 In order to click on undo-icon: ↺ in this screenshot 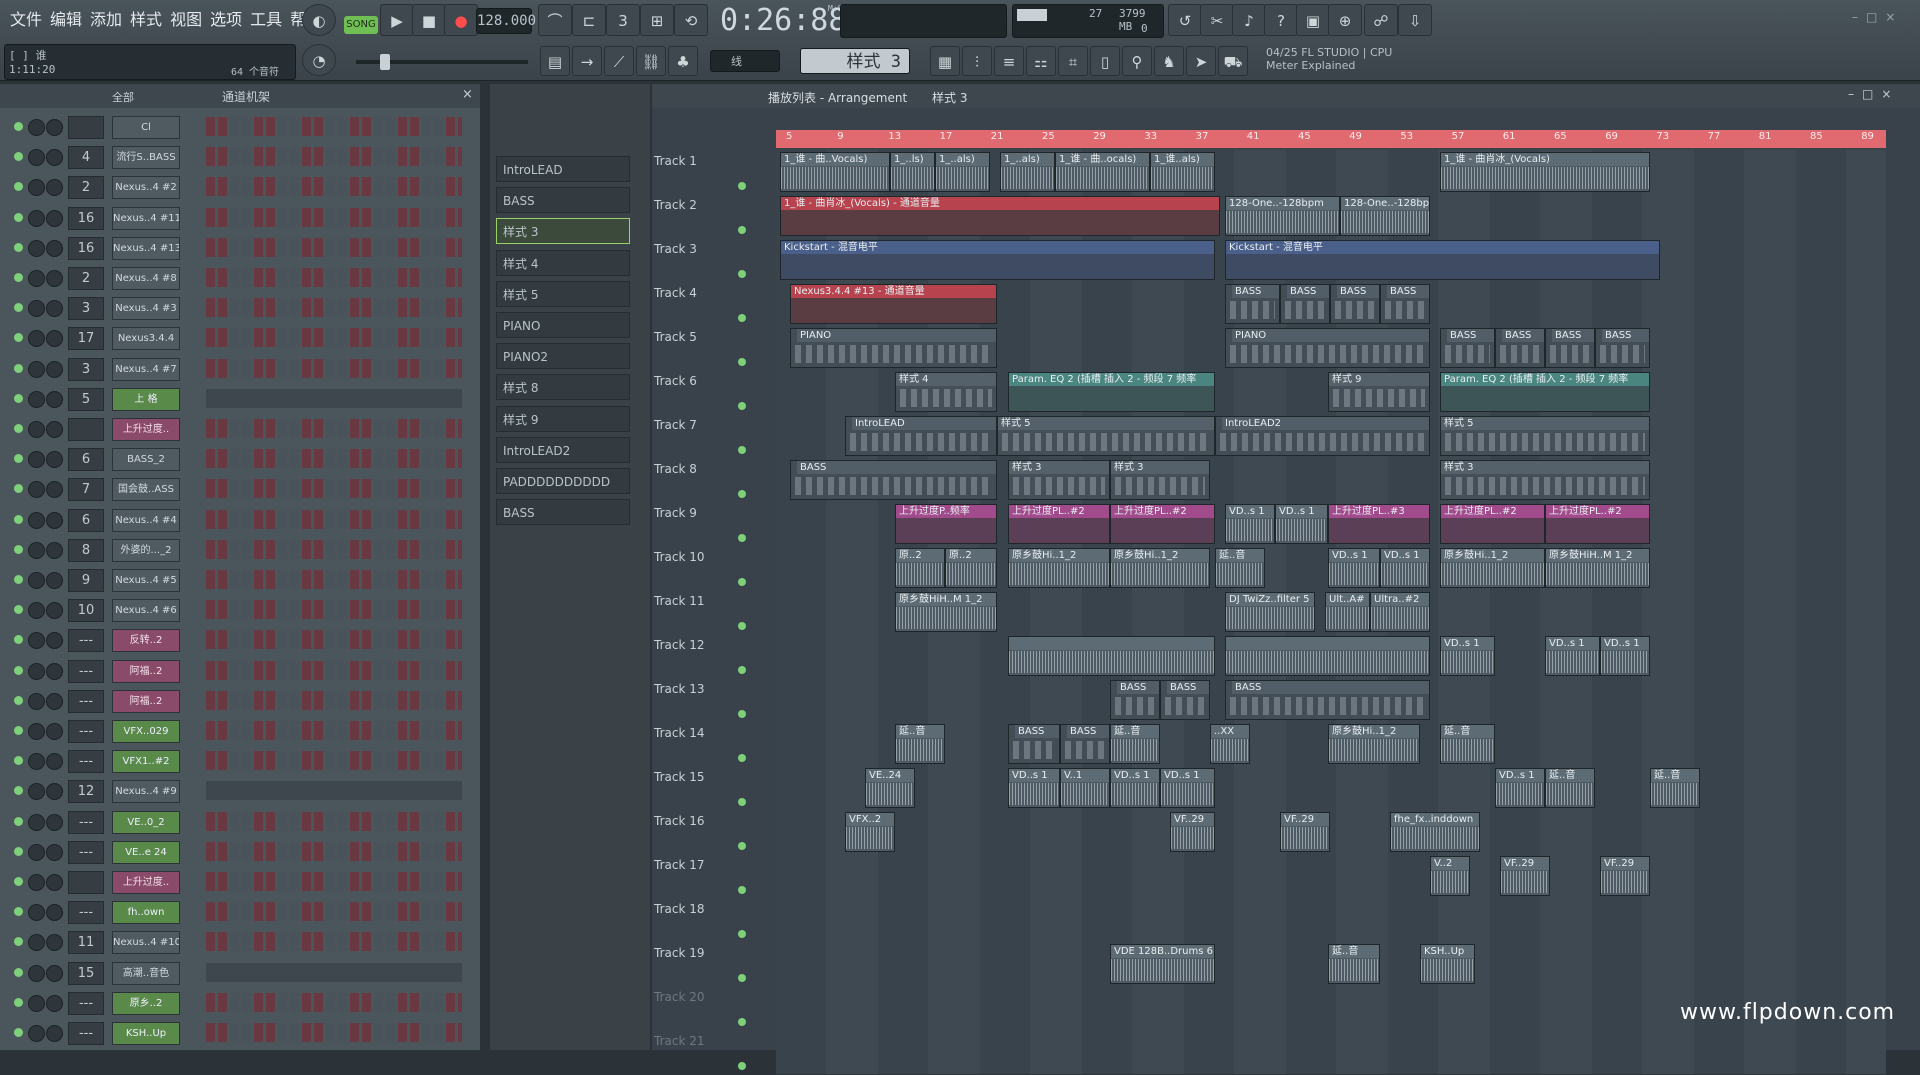, I will do `click(1185, 20)`.